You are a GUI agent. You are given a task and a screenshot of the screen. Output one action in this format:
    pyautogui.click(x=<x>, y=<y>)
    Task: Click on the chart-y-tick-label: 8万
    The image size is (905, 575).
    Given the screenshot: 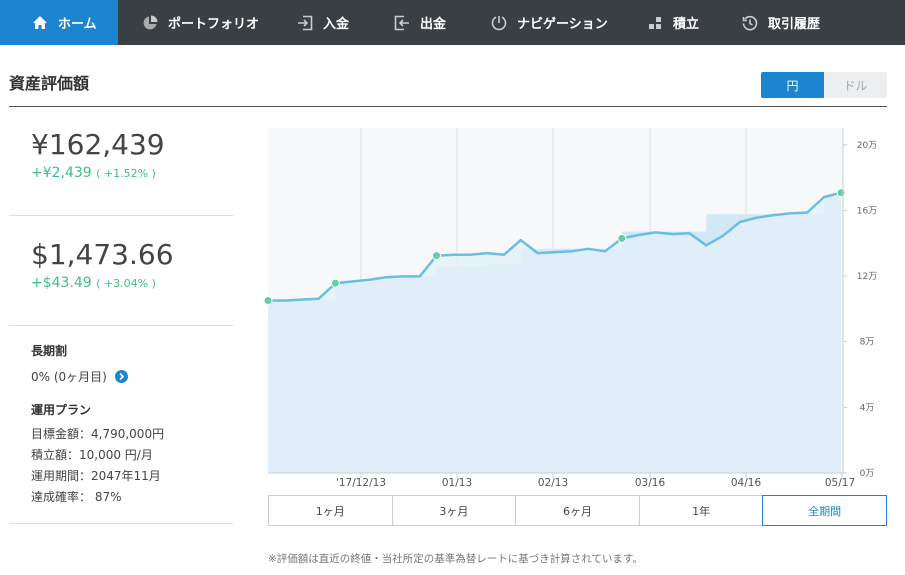 What is the action you would take?
    pyautogui.click(x=867, y=343)
    